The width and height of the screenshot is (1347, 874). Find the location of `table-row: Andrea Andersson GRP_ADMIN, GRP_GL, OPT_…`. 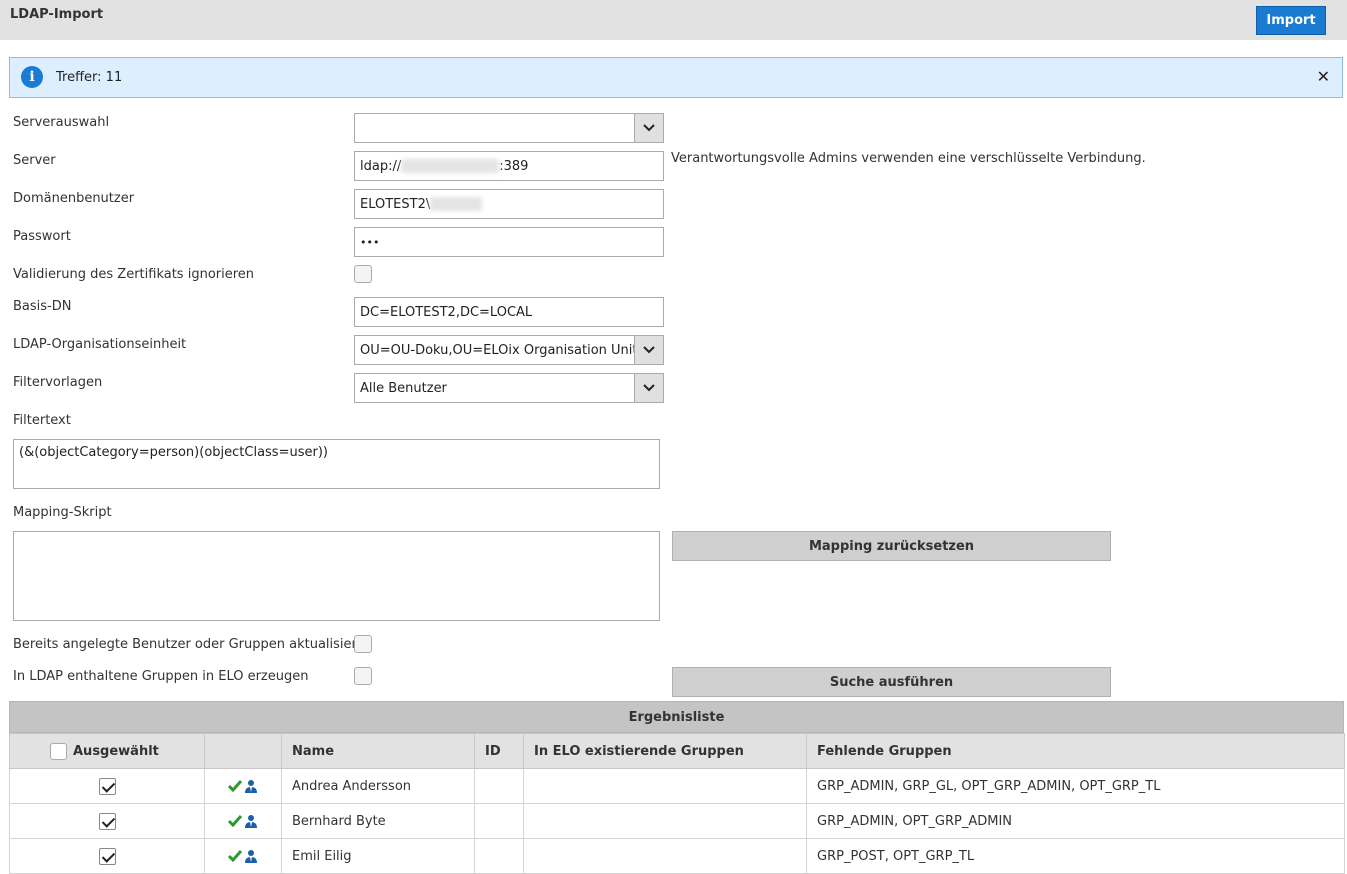

table-row: Andrea Andersson GRP_ADMIN, GRP_GL, OPT_… is located at coordinates (677, 786).